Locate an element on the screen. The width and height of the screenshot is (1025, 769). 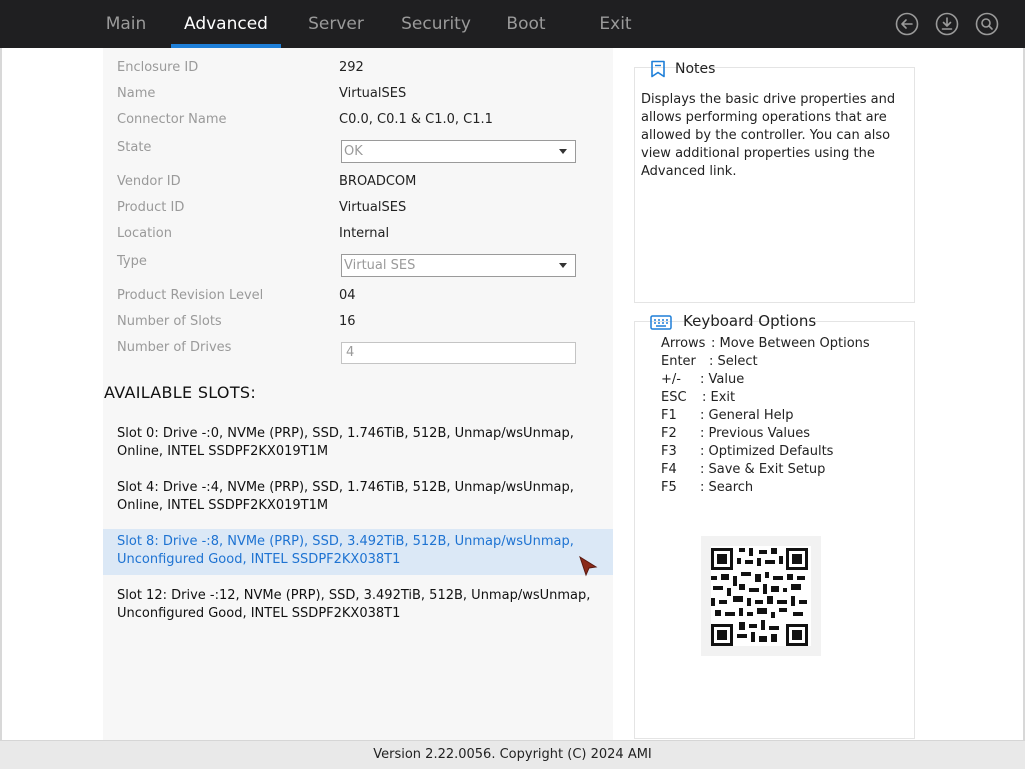
state-select-value: OK is located at coordinates (353, 151).